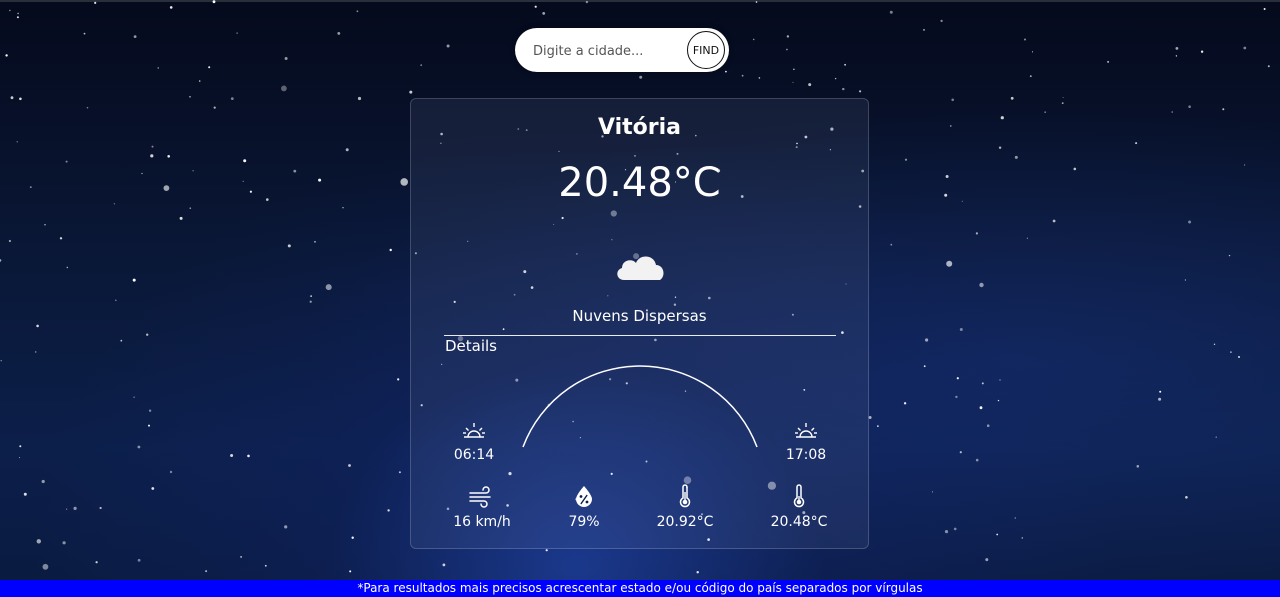 The image size is (1280, 597). I want to click on sunrise-icon, so click(474, 430).